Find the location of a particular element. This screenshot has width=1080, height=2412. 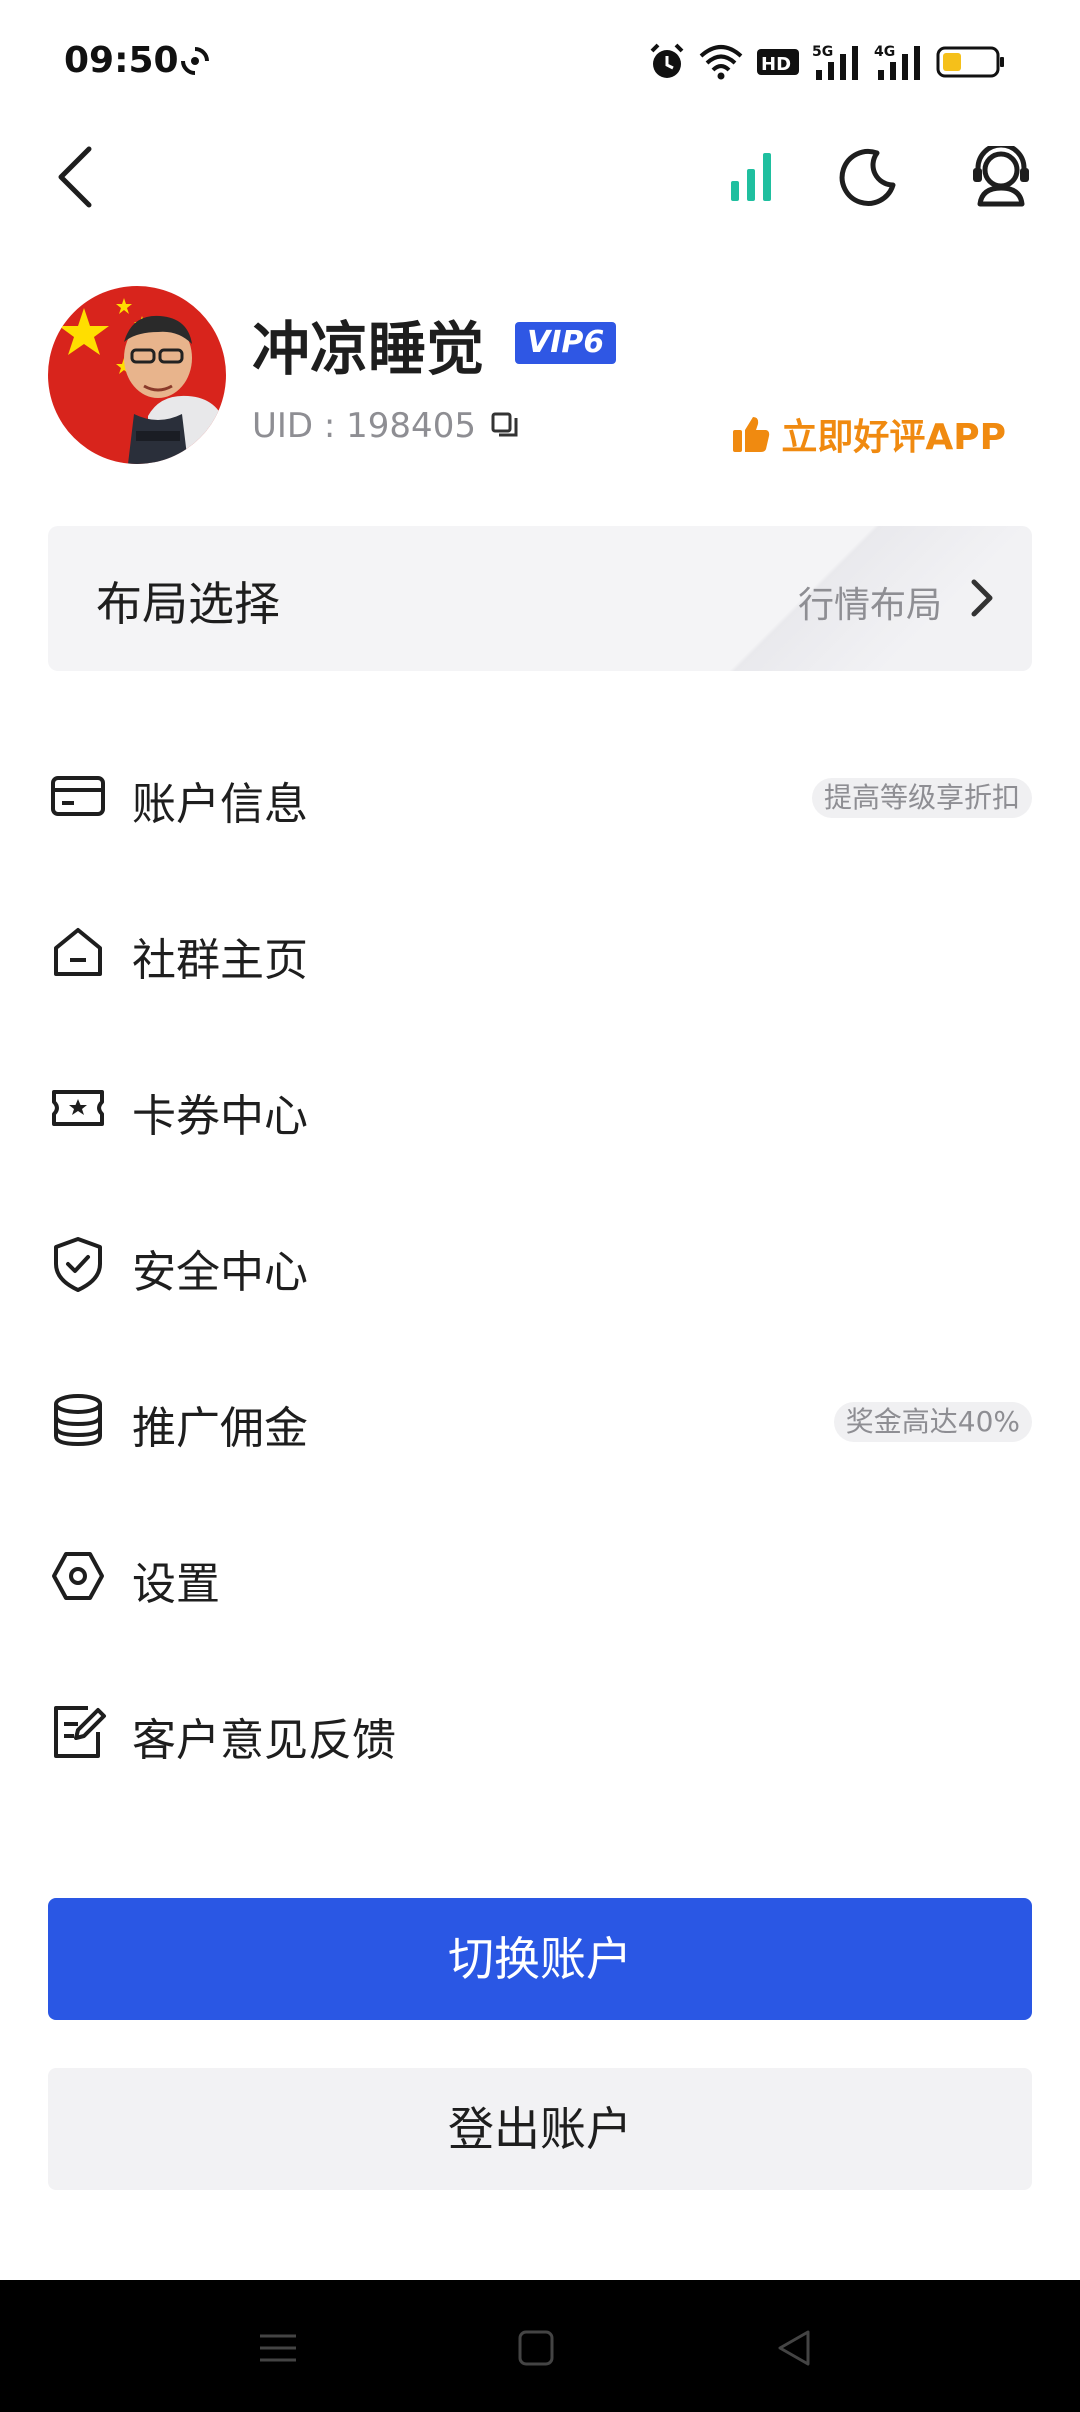

coins-icon is located at coordinates (78, 1420).